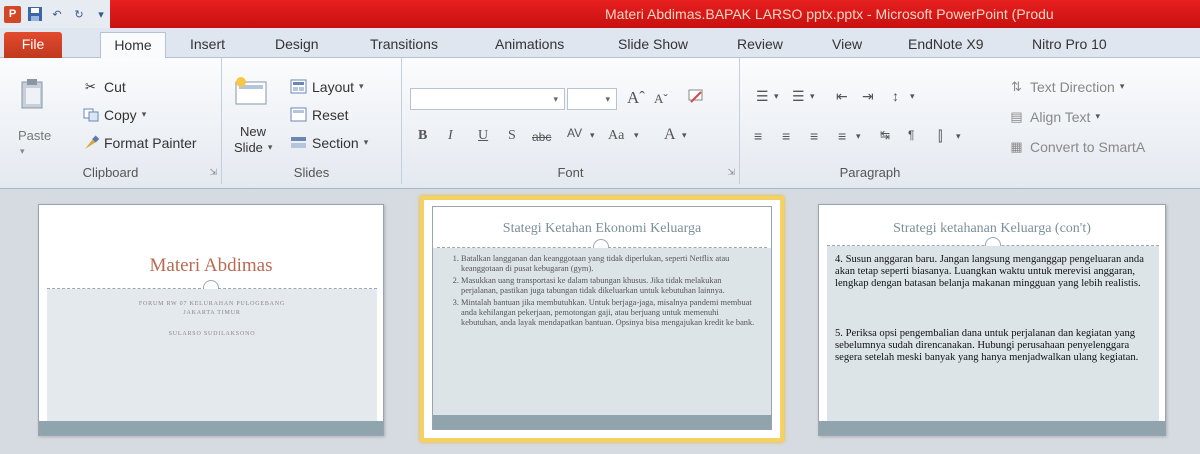  What do you see at coordinates (330, 114) in the screenshot?
I see `reset-label: Reset` at bounding box center [330, 114].